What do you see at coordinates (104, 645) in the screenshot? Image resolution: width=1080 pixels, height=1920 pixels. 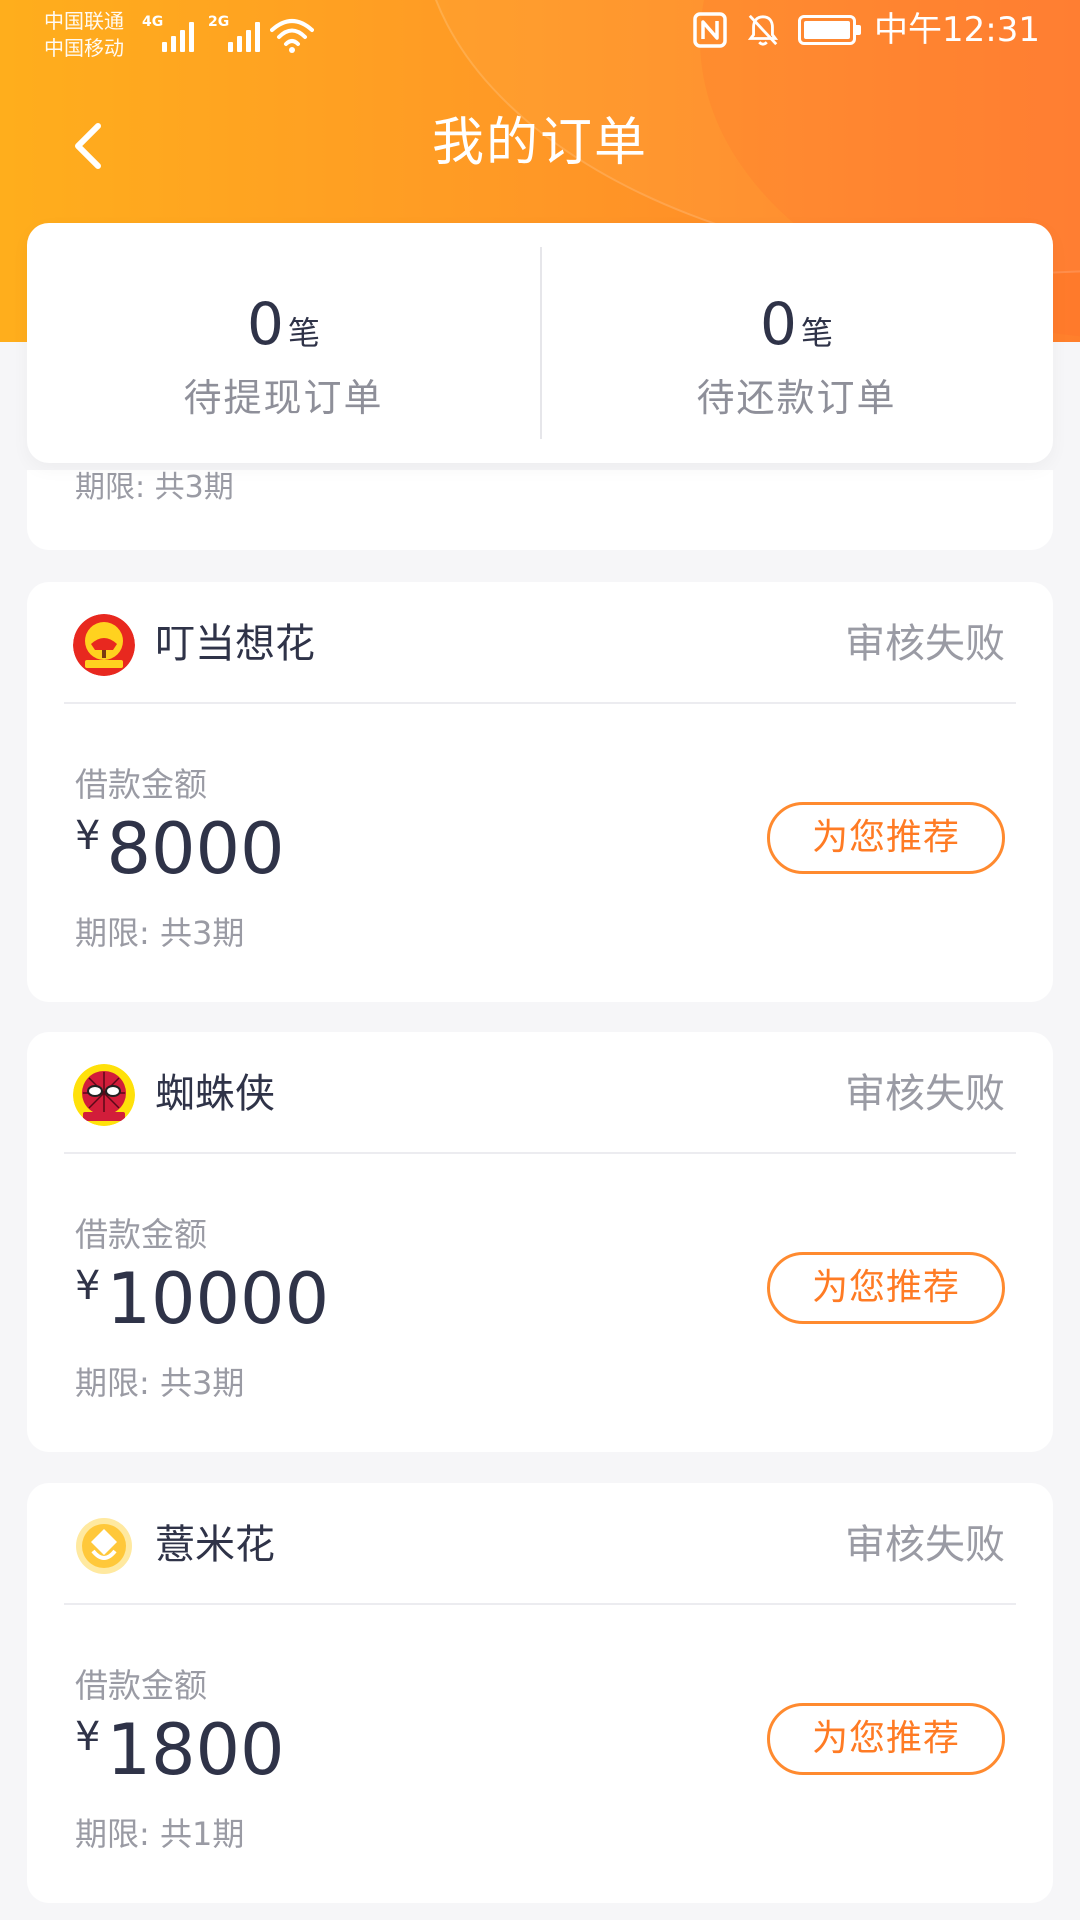 I see `dingdang-logo-icon` at bounding box center [104, 645].